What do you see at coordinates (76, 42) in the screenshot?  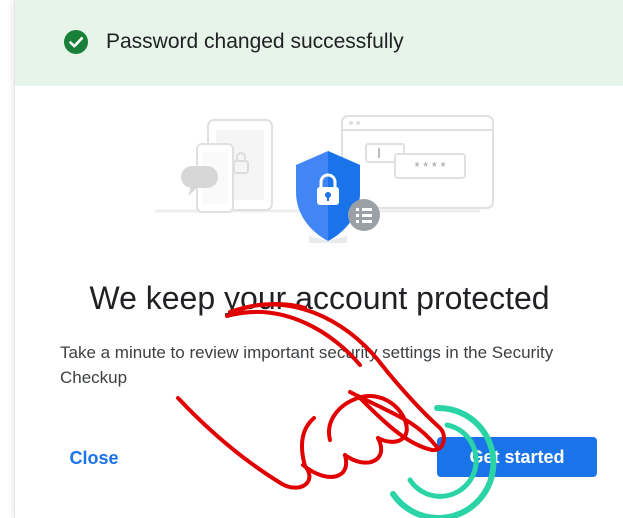 I see `check-circle-icon` at bounding box center [76, 42].